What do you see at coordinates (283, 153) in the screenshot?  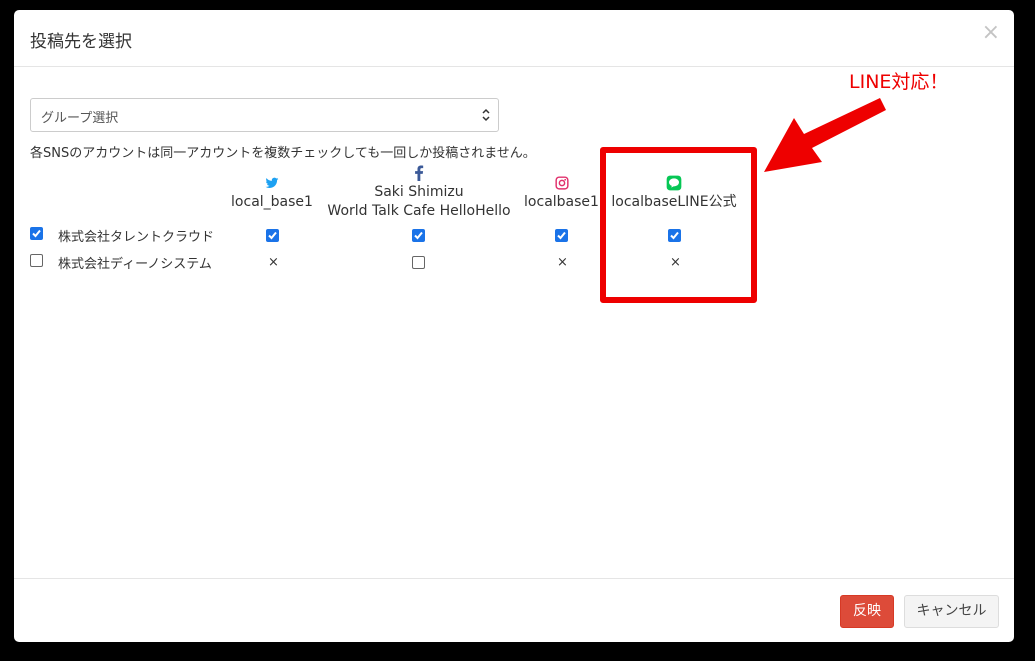 I see `notice-text: 各SNSのアカウントは同一アカウントを複数チェックしても一回しか投稿されません。` at bounding box center [283, 153].